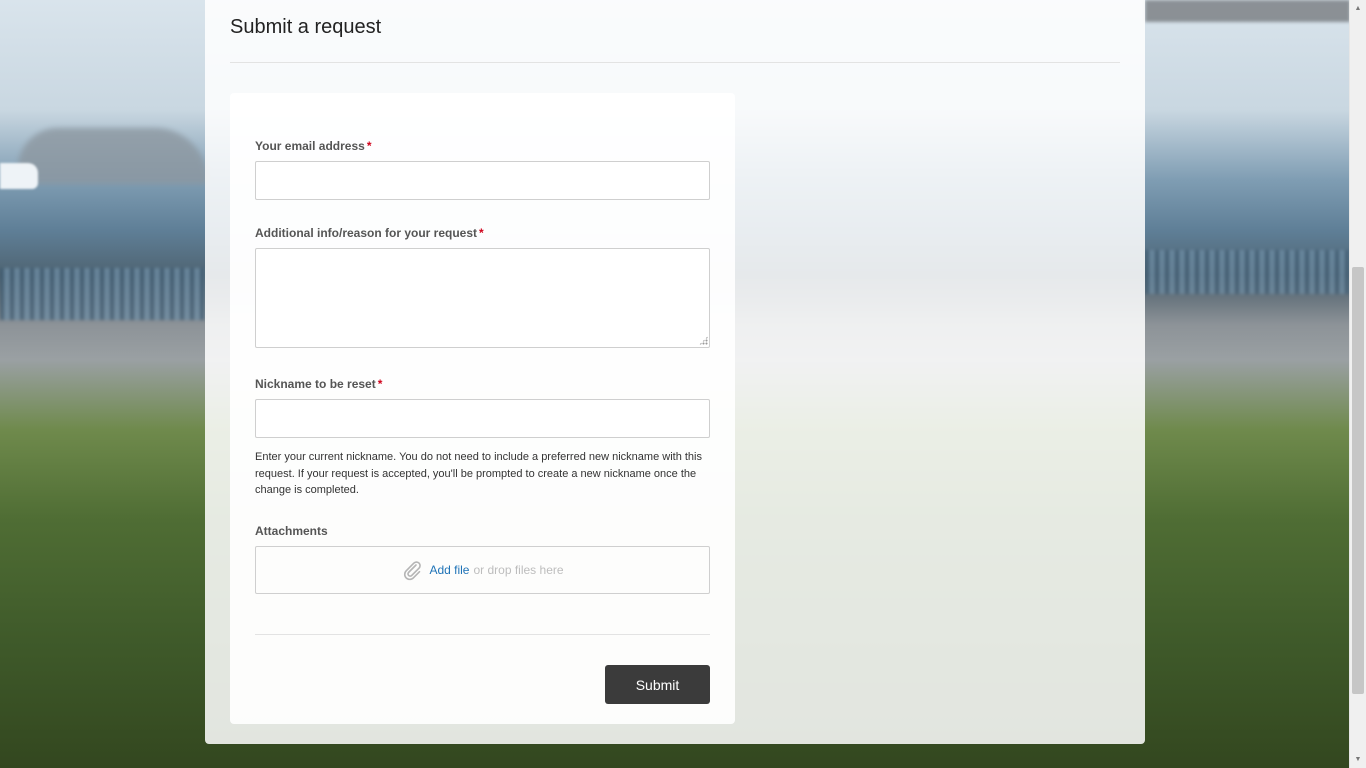  What do you see at coordinates (1247, 11) in the screenshot?
I see `background-pergola` at bounding box center [1247, 11].